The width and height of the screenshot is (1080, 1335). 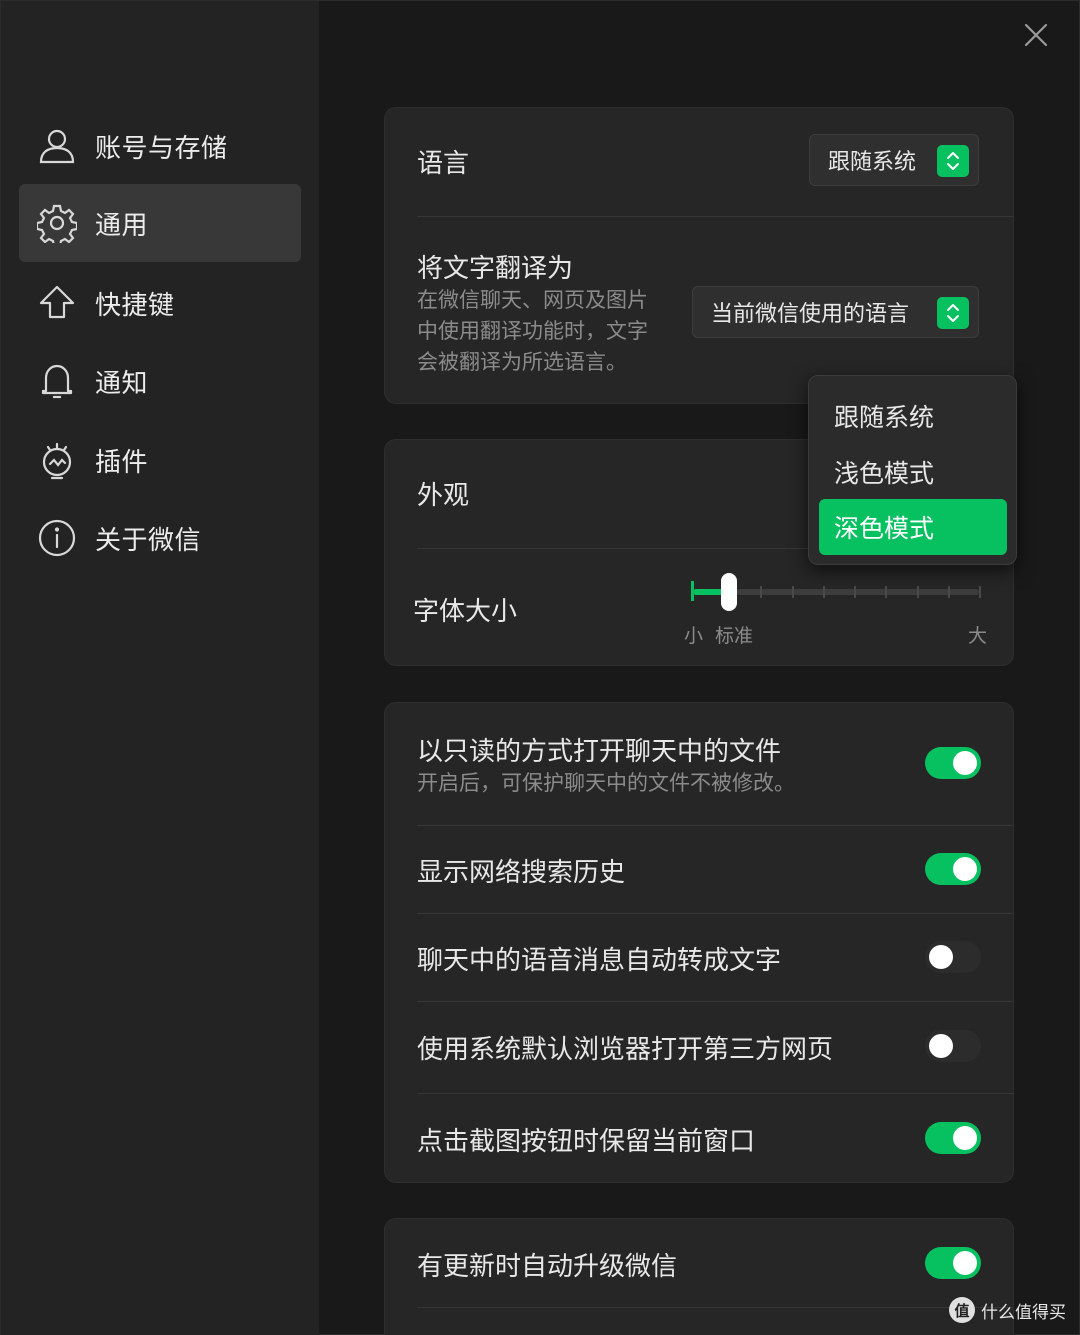 I want to click on sidebar-item-shortcuts: 快捷键, so click(x=160, y=303).